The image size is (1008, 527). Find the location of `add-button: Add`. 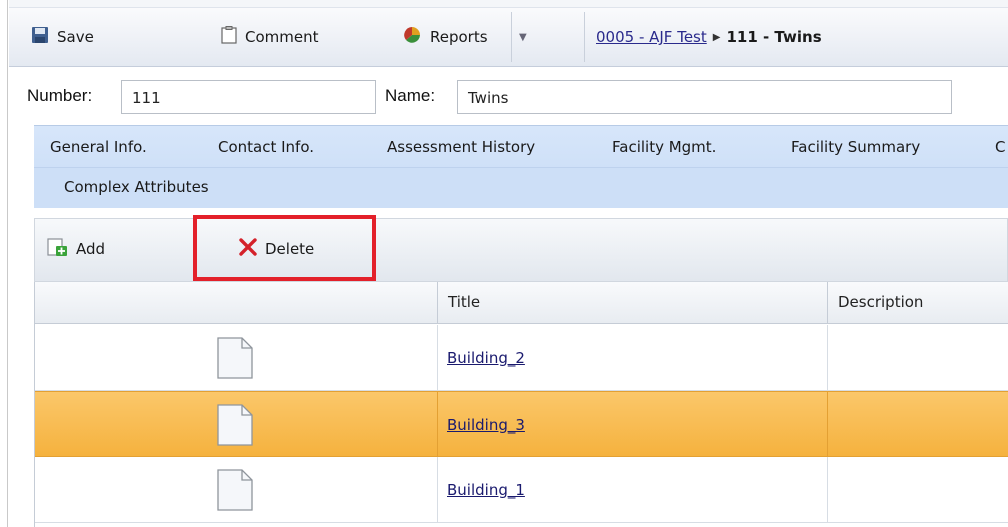

add-button: Add is located at coordinates (76, 249).